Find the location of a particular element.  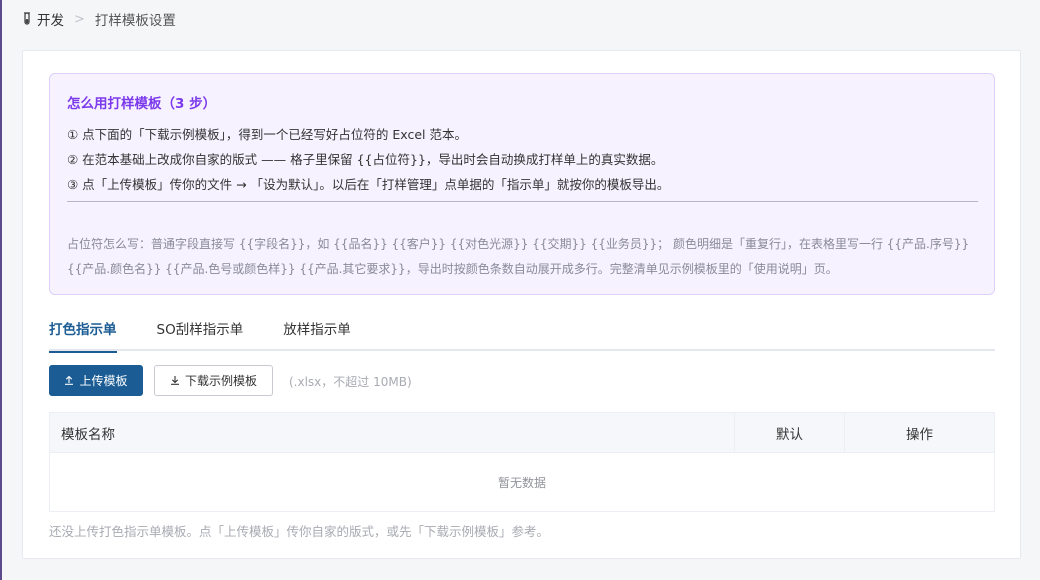

download-sample-button: 下载示例模板 is located at coordinates (213, 380).